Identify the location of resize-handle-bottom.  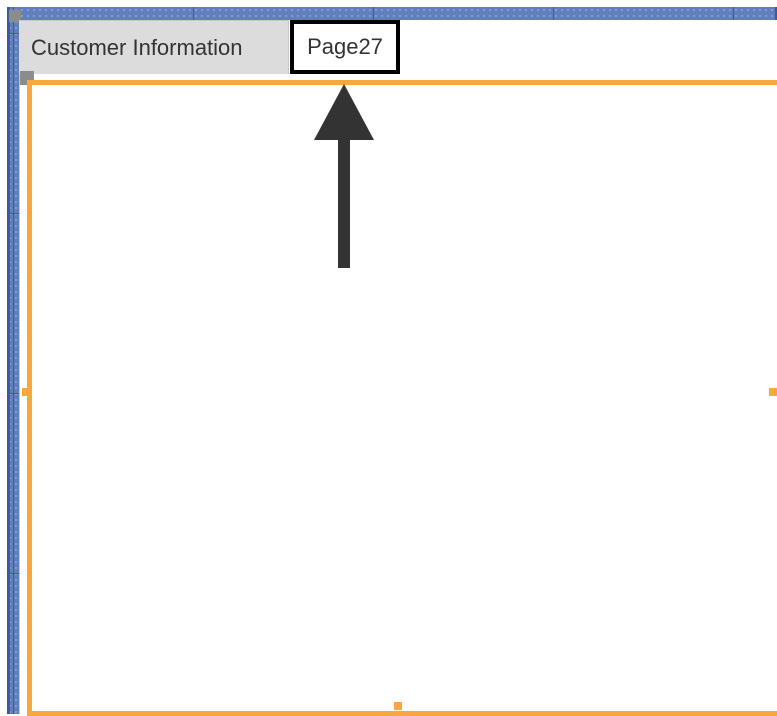
(398, 706).